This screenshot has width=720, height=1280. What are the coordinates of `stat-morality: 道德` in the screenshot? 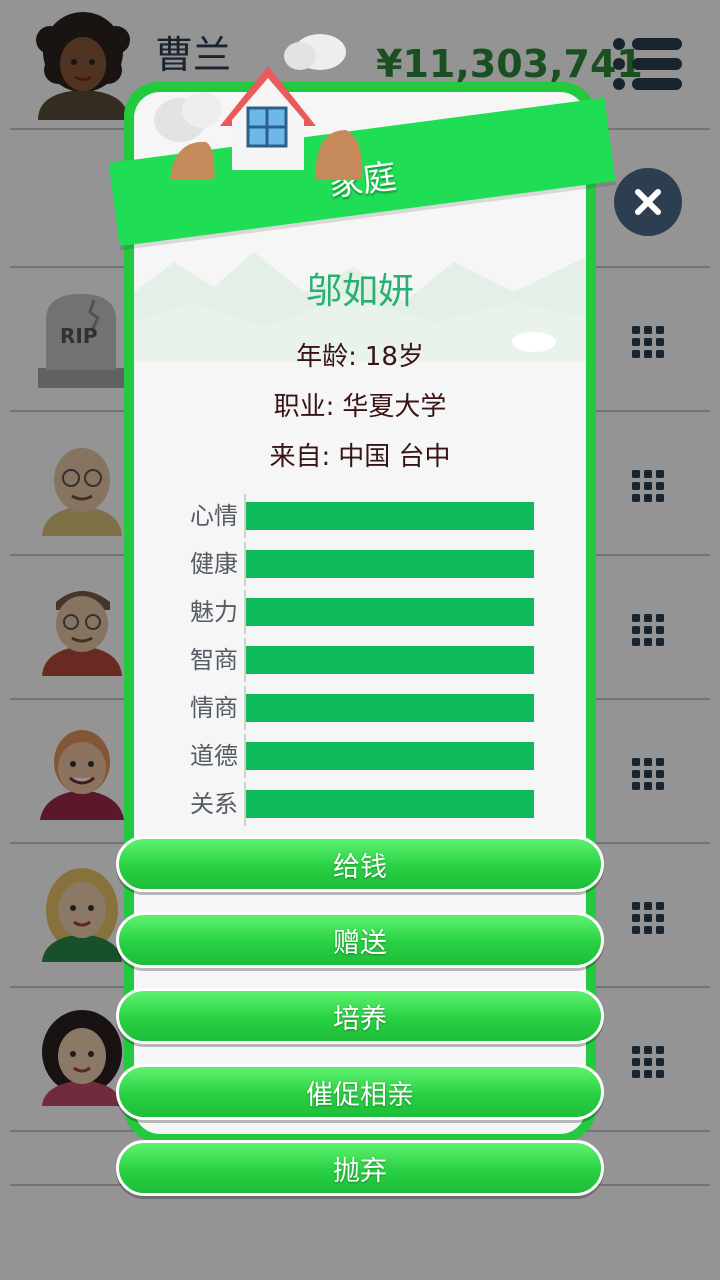 It's located at (360, 756).